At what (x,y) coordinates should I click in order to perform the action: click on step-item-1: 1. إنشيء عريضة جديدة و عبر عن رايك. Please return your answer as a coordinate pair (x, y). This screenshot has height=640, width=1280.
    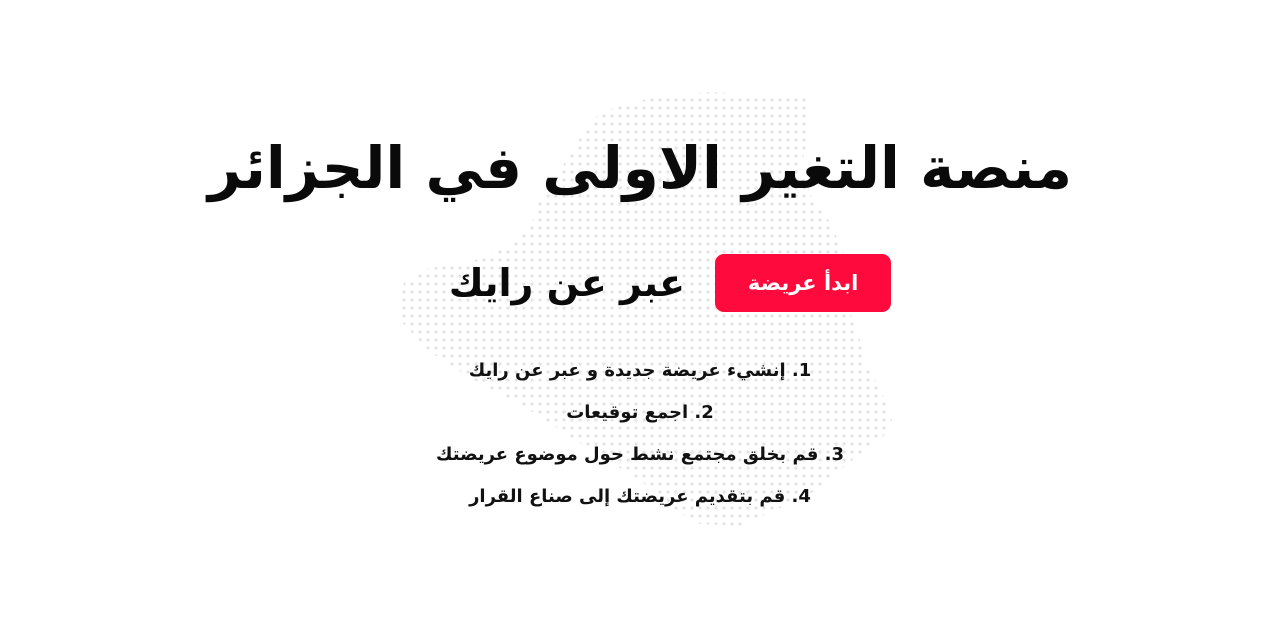
    Looking at the image, I should click on (640, 370).